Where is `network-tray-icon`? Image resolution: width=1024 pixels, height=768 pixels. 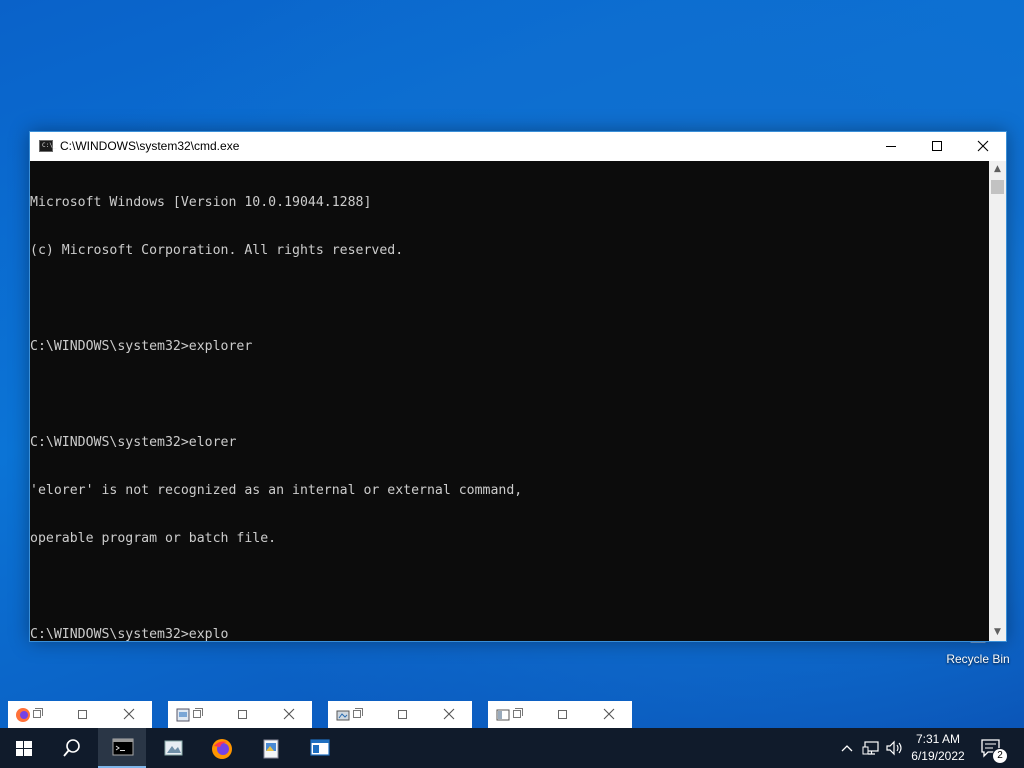 network-tray-icon is located at coordinates (871, 748).